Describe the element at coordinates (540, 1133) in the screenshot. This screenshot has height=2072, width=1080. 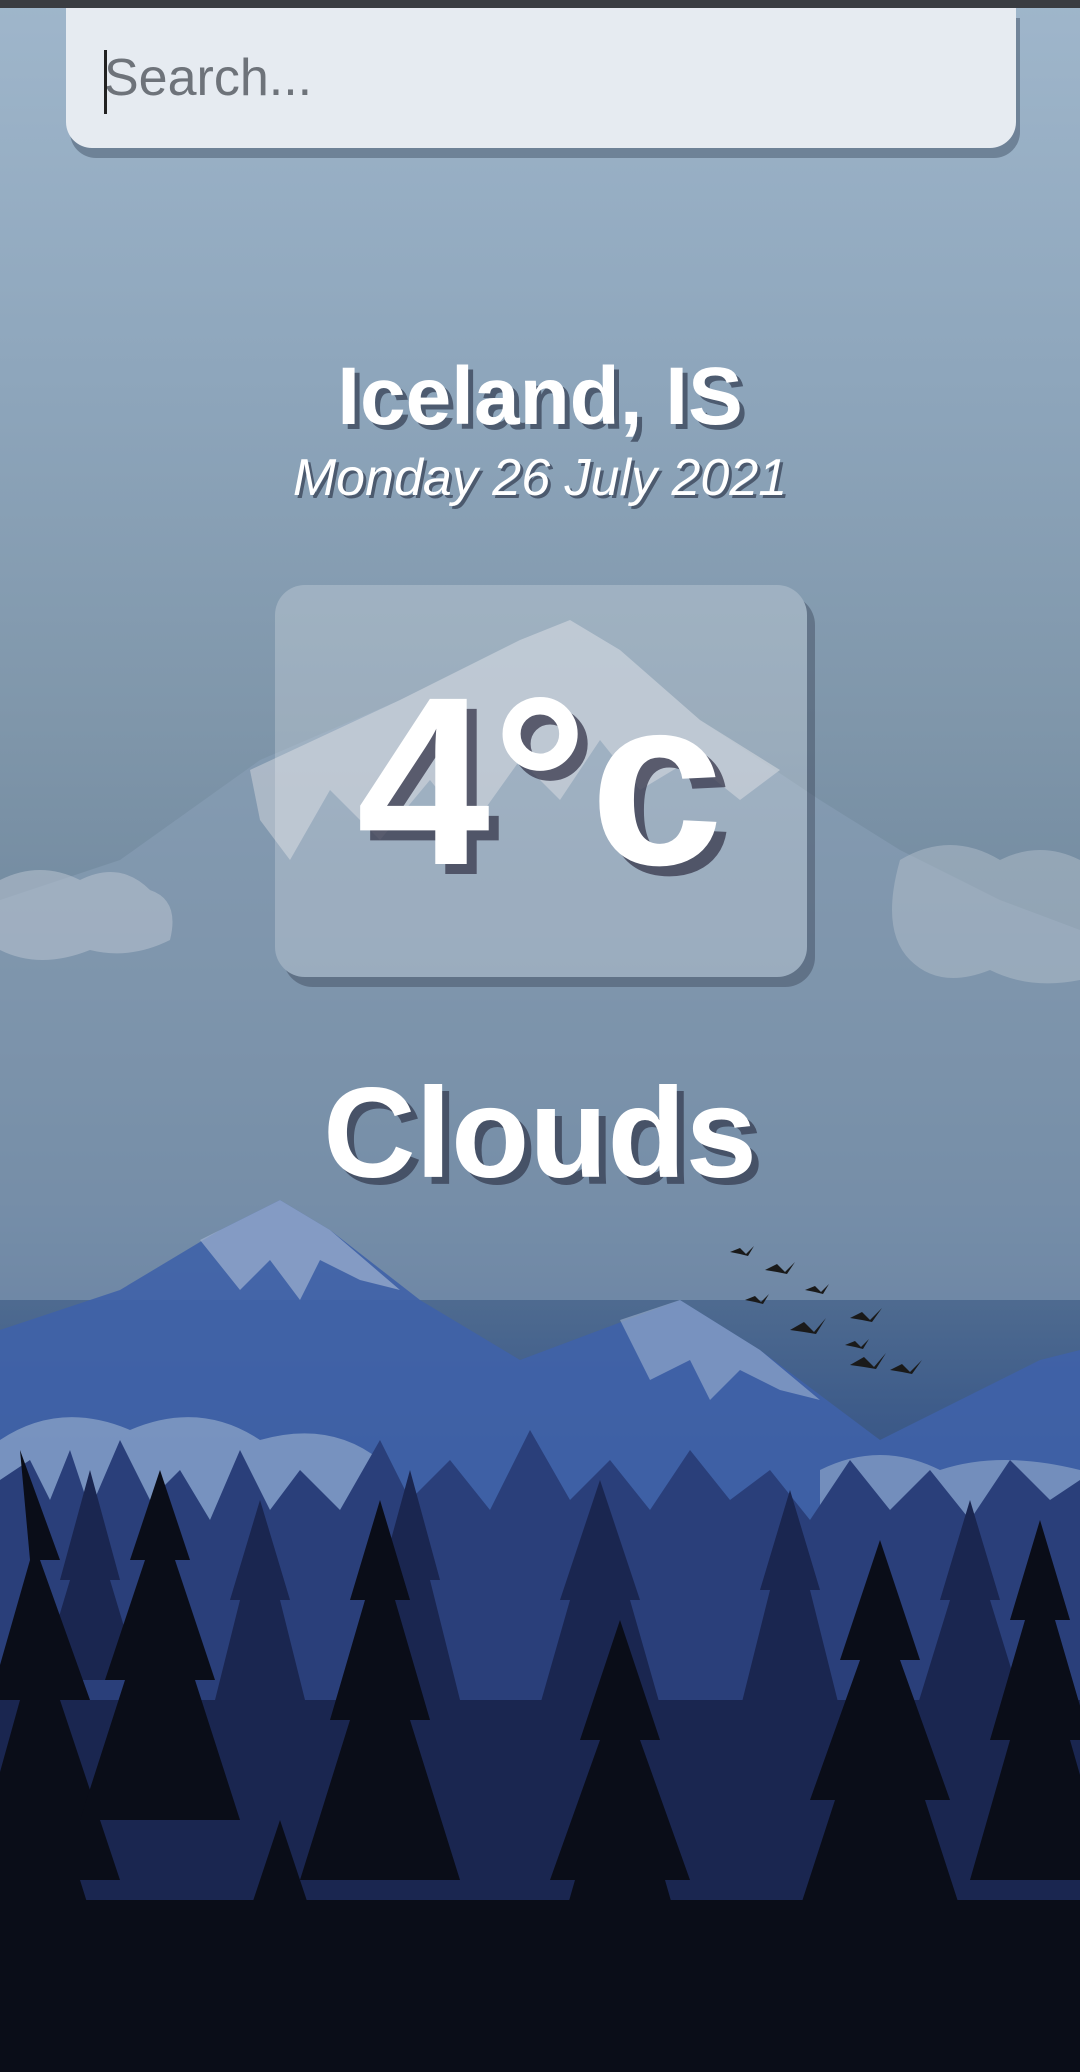
I see `weather-condition: Clouds` at that location.